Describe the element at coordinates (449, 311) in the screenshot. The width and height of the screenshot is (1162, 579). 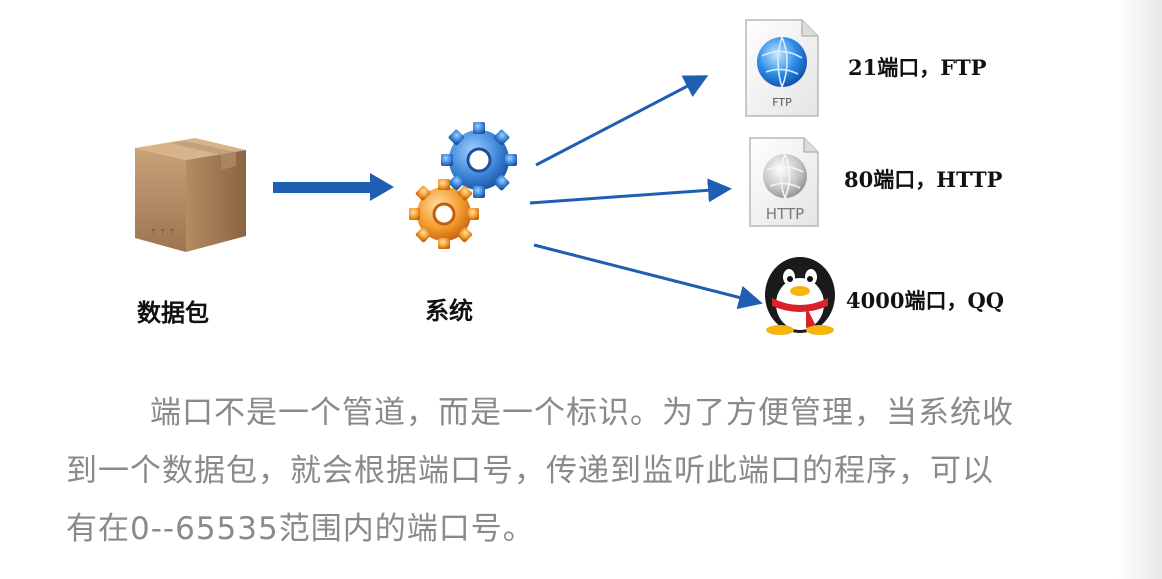
I see `system-label: 系统` at that location.